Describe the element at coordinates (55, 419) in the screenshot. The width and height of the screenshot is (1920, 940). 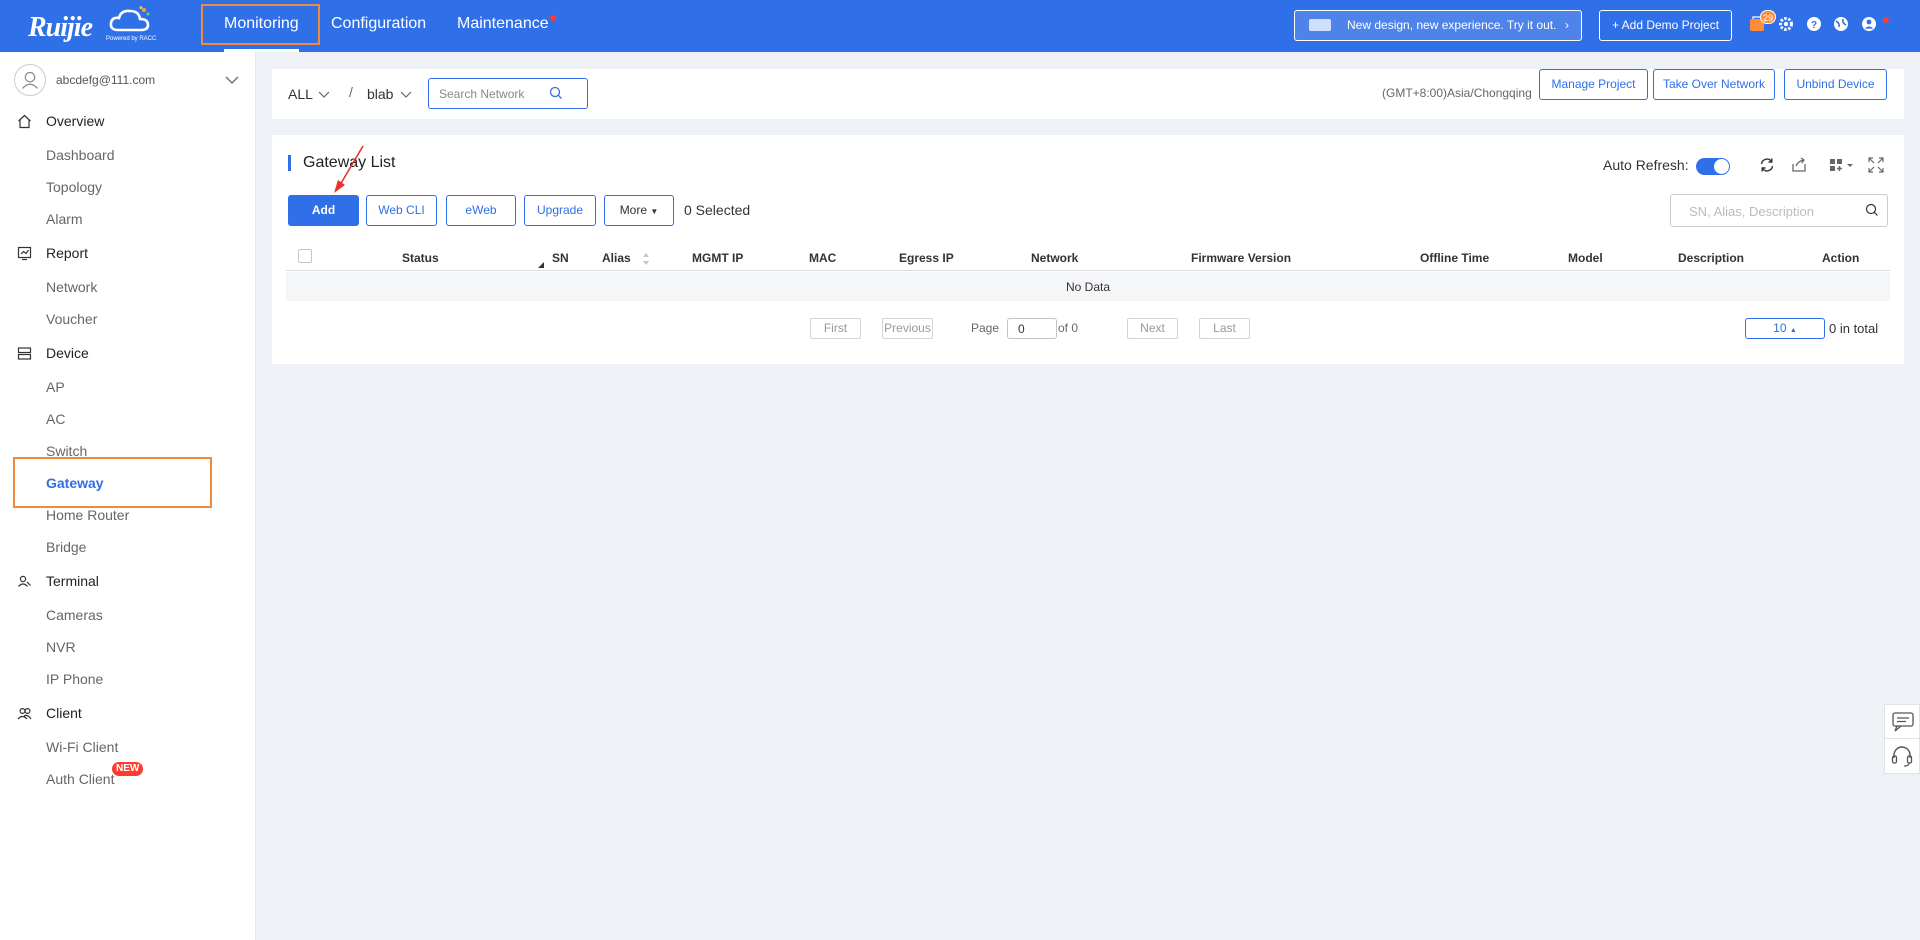
I see `sidebar-item-ac: AC` at that location.